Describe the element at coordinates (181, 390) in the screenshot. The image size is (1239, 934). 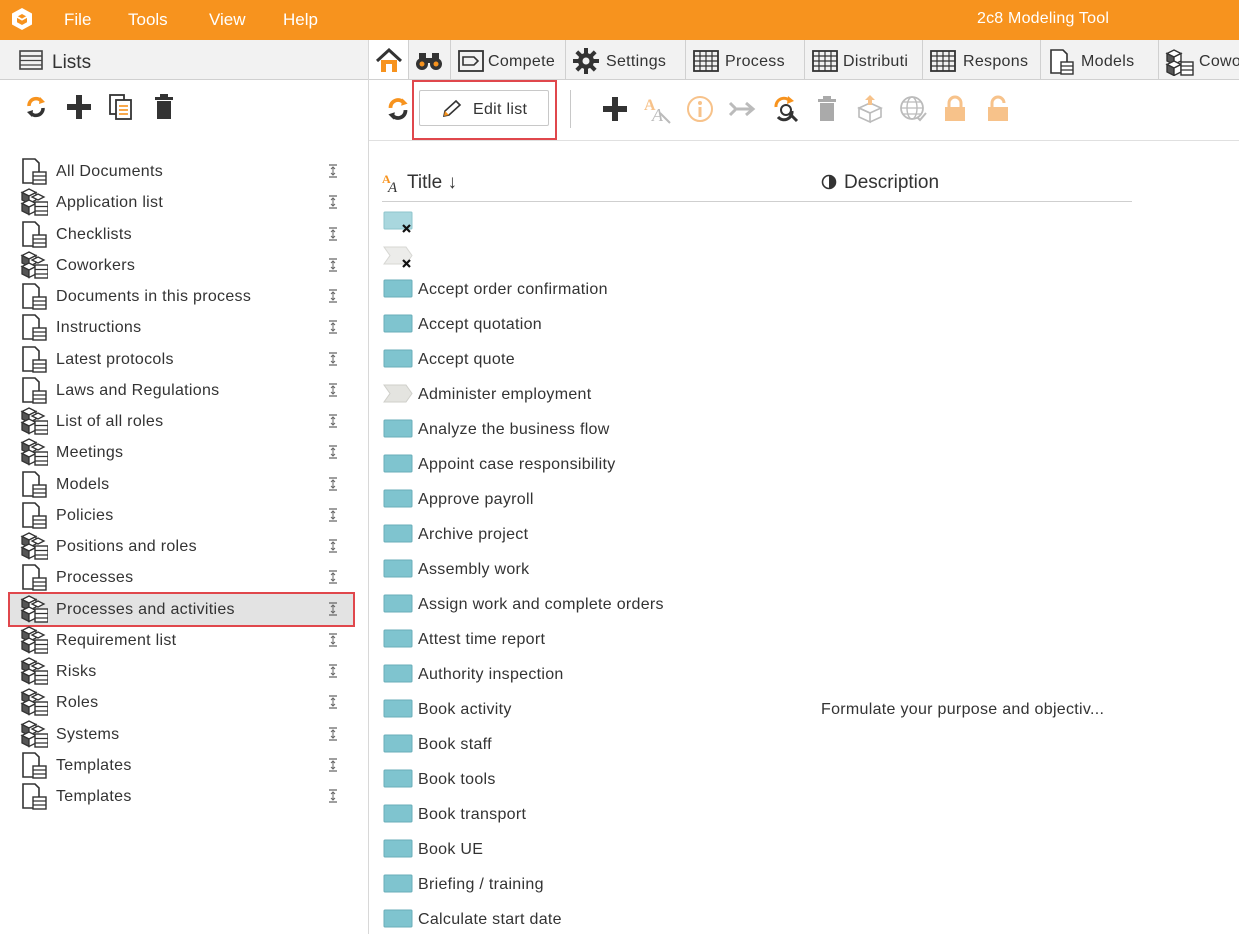
I see `list-item: Laws and Regulations` at that location.